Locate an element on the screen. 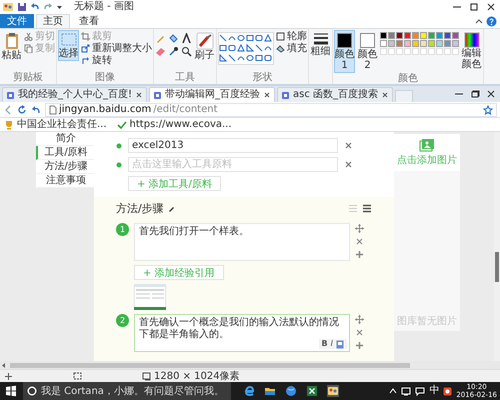  windows-logo-icon is located at coordinates (11, 391).